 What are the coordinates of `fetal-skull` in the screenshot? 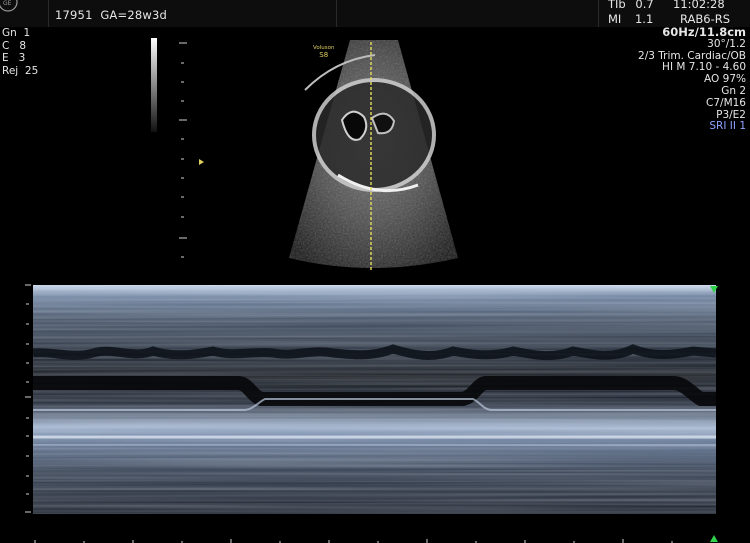 It's located at (374, 135).